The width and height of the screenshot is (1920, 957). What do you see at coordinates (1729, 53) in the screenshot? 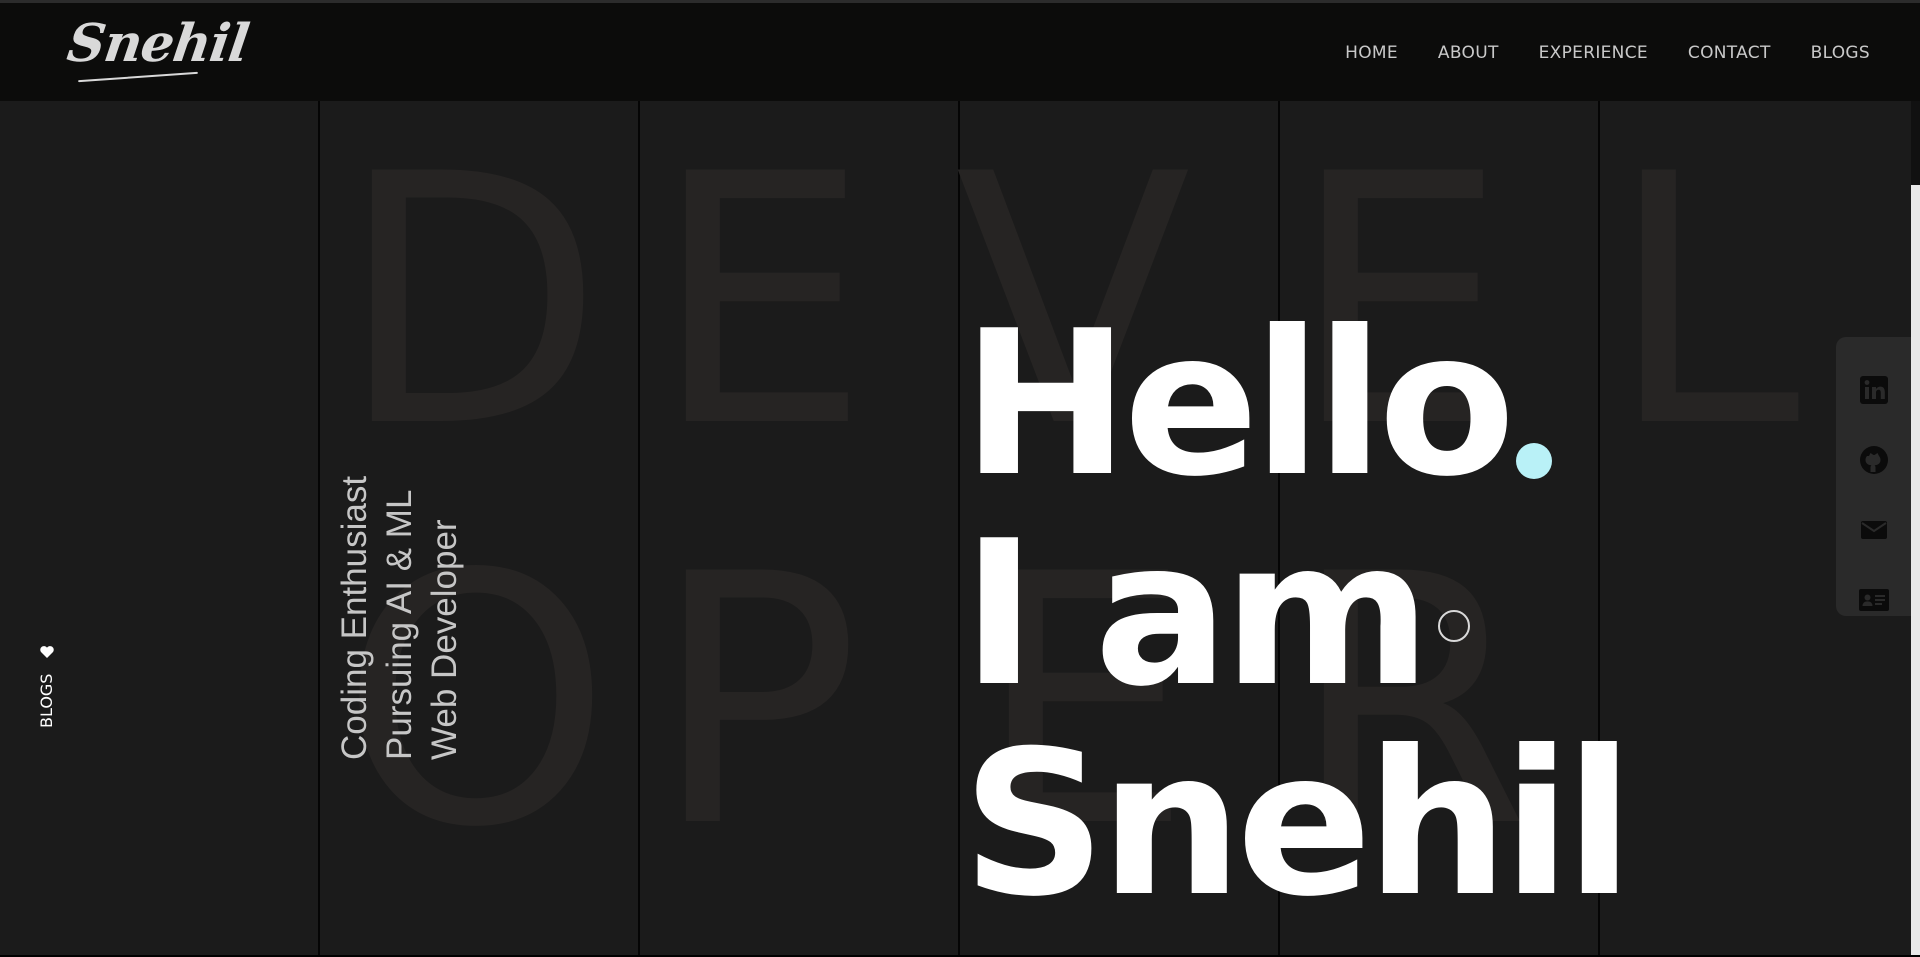
I see `nav-contact: CONTACT` at bounding box center [1729, 53].